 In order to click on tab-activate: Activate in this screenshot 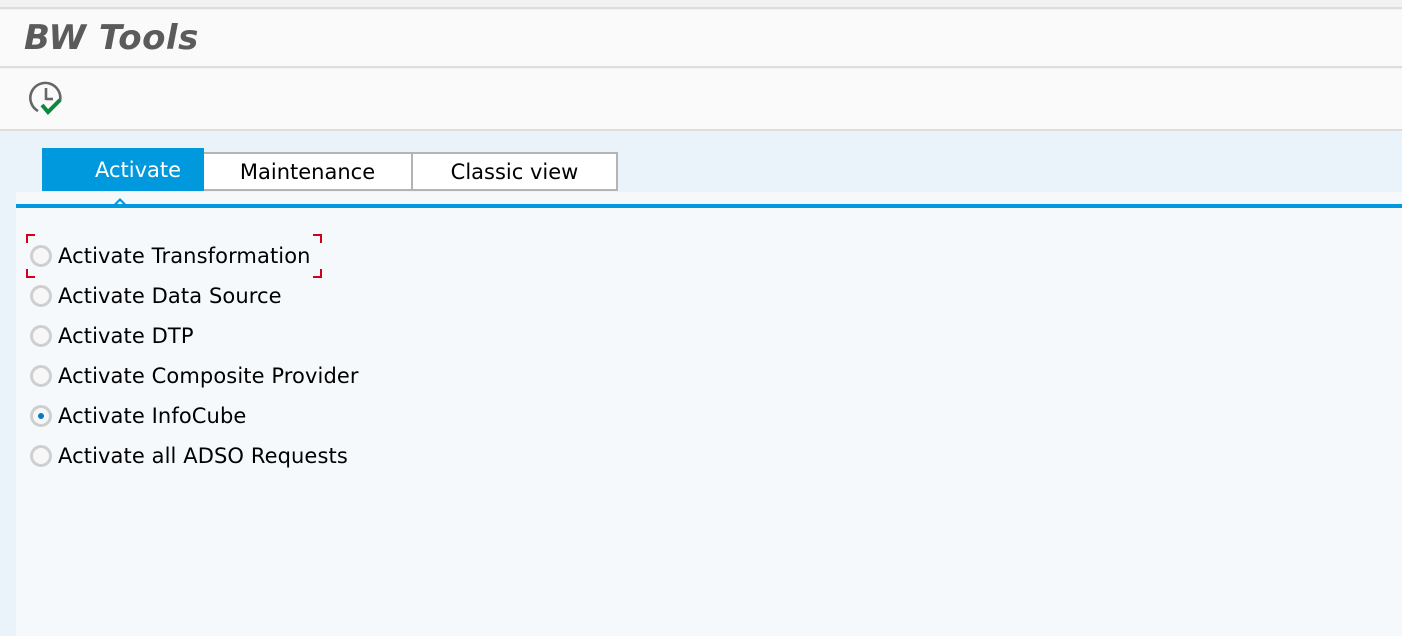, I will do `click(123, 169)`.